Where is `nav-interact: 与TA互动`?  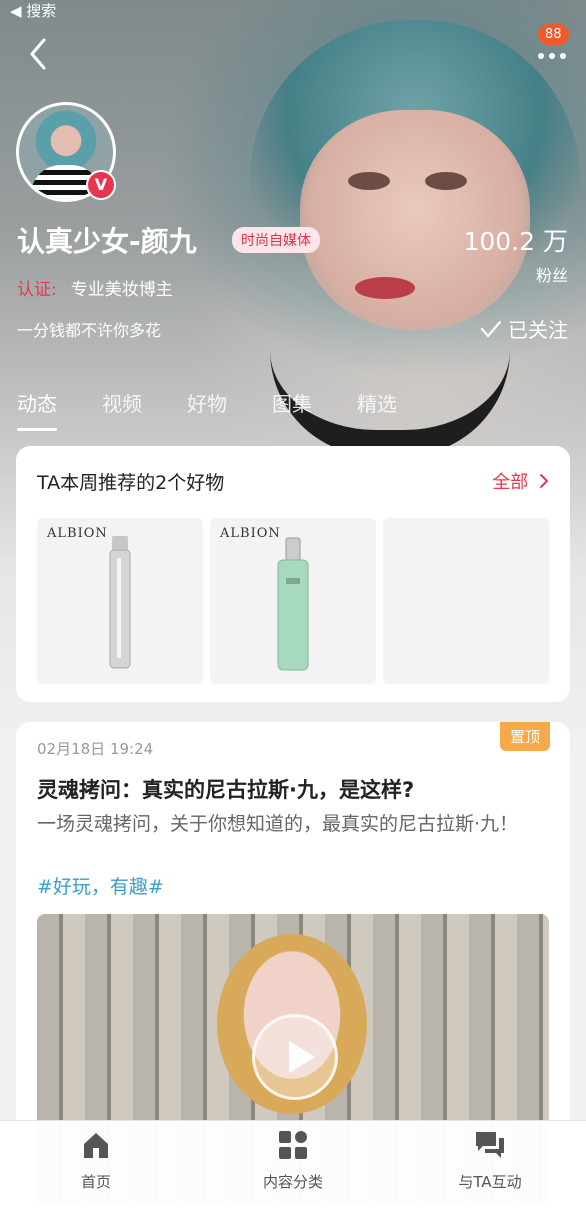
nav-interact: 与TA互动 is located at coordinates (490, 1160).